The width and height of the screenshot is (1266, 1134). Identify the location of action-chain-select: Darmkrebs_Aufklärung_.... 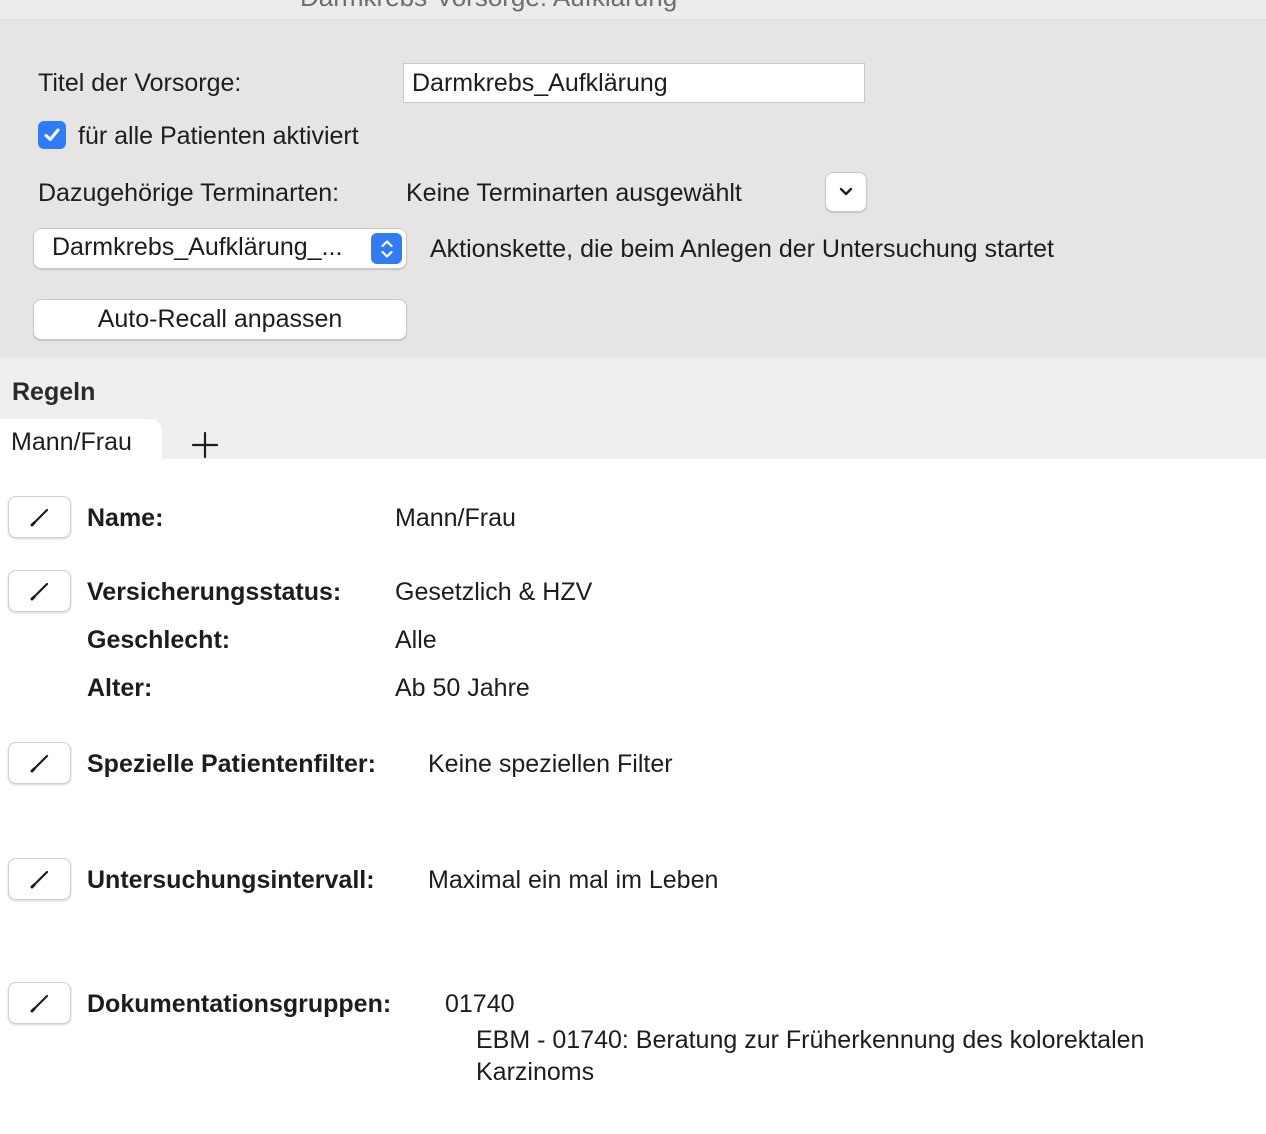
(220, 248).